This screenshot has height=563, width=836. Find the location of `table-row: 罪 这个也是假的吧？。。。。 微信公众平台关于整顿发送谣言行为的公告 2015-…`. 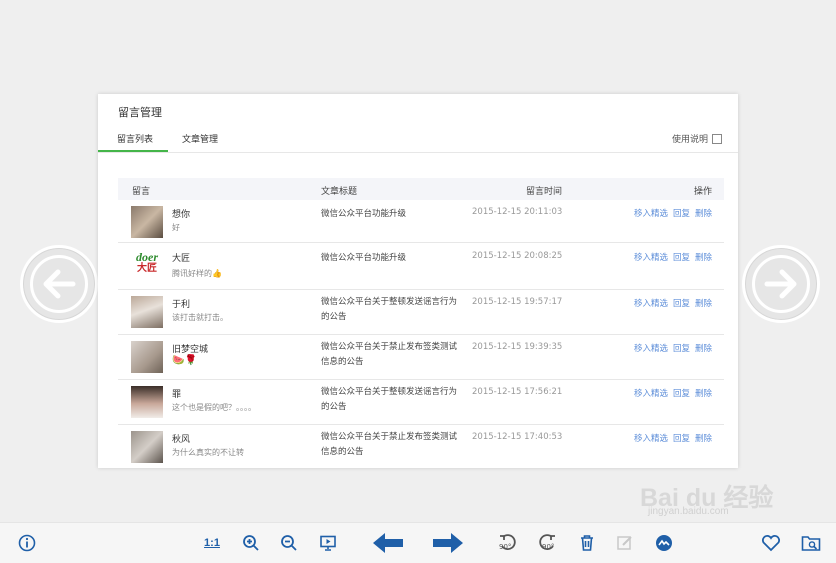

table-row: 罪 这个也是假的吧？。。。。 微信公众平台关于整顿发送谣言行为的公告 2015-… is located at coordinates (421, 402).